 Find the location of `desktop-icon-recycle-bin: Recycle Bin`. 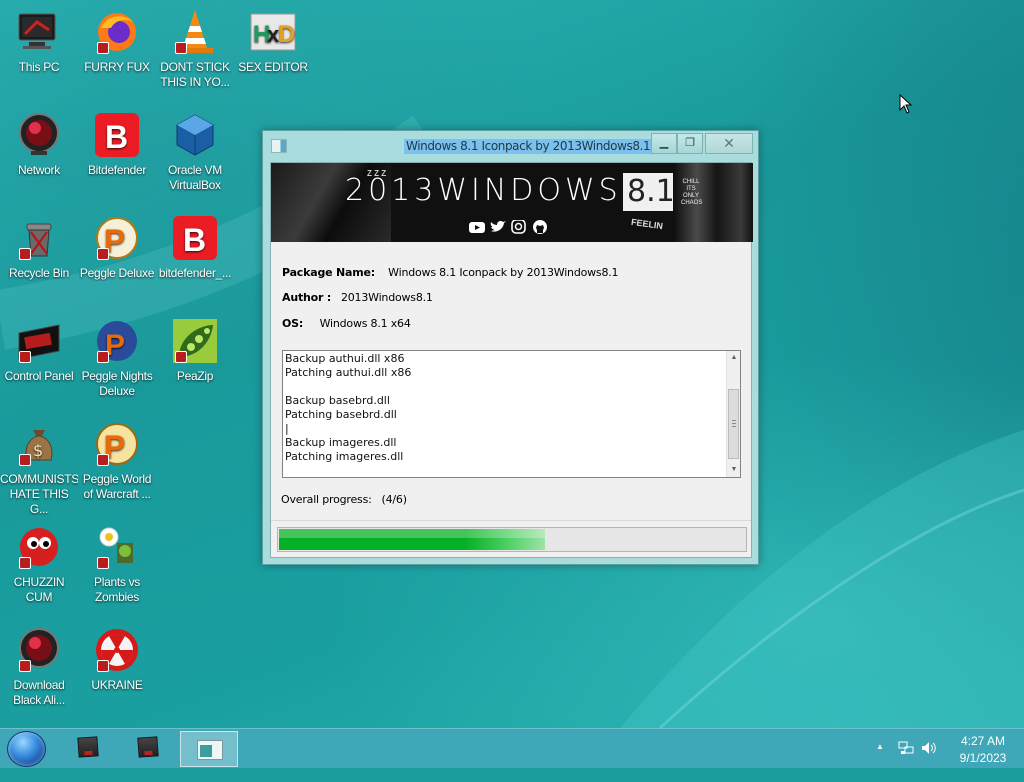

desktop-icon-recycle-bin: Recycle Bin is located at coordinates (39, 247).